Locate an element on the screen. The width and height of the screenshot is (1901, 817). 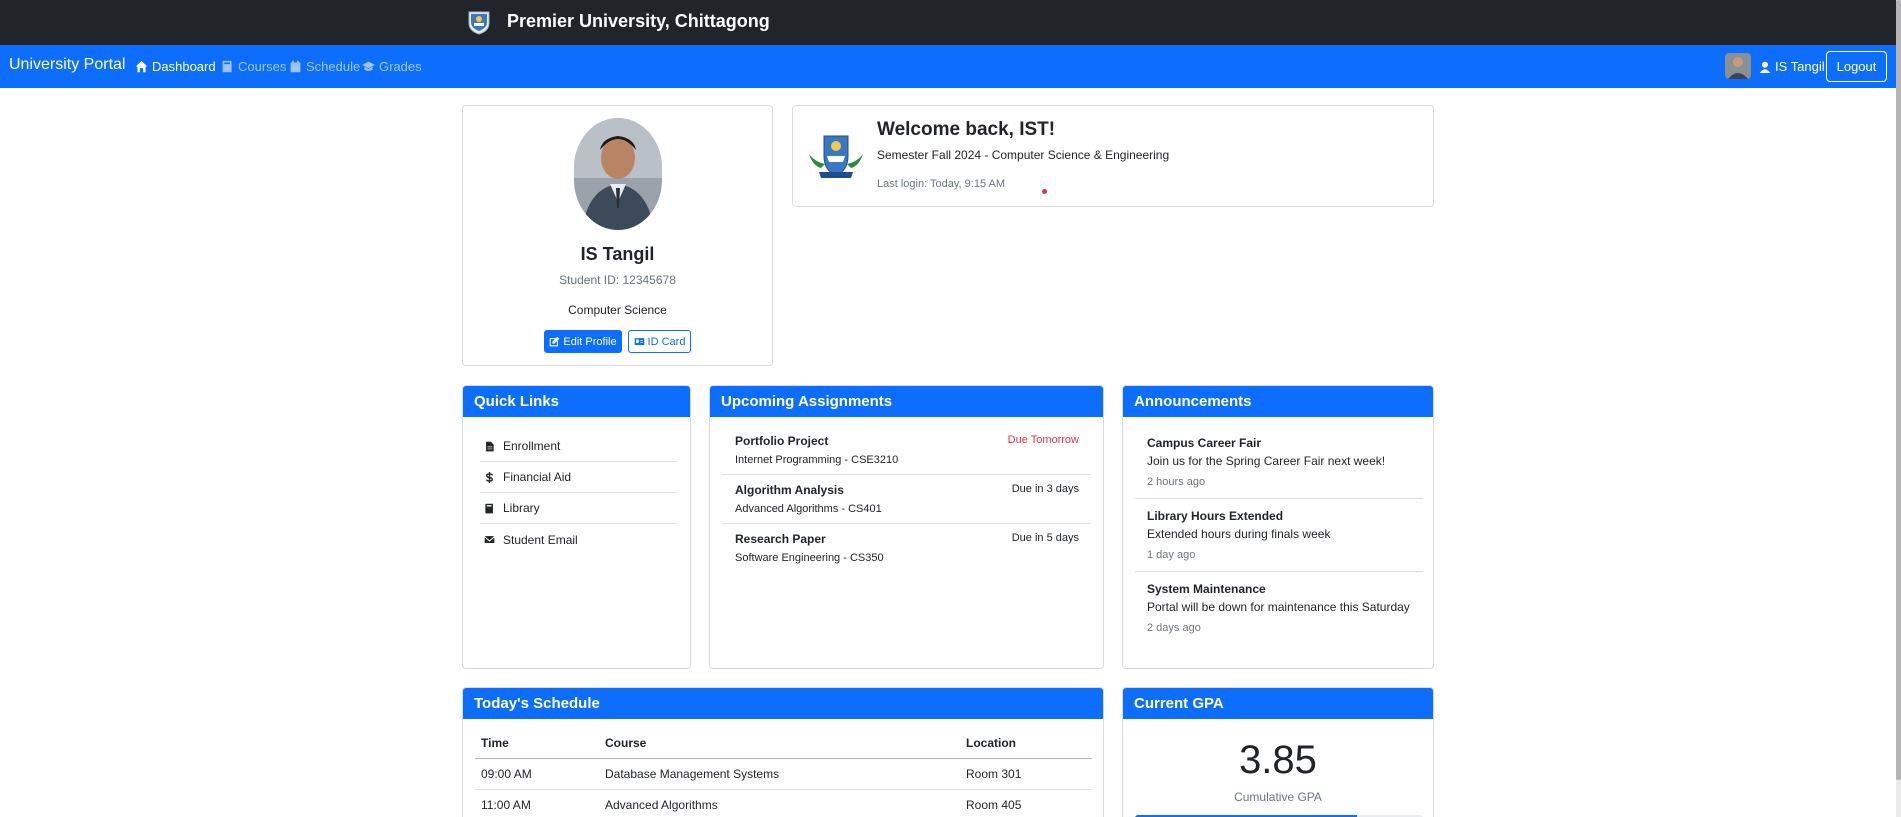
avatar-image is located at coordinates (1738, 66).